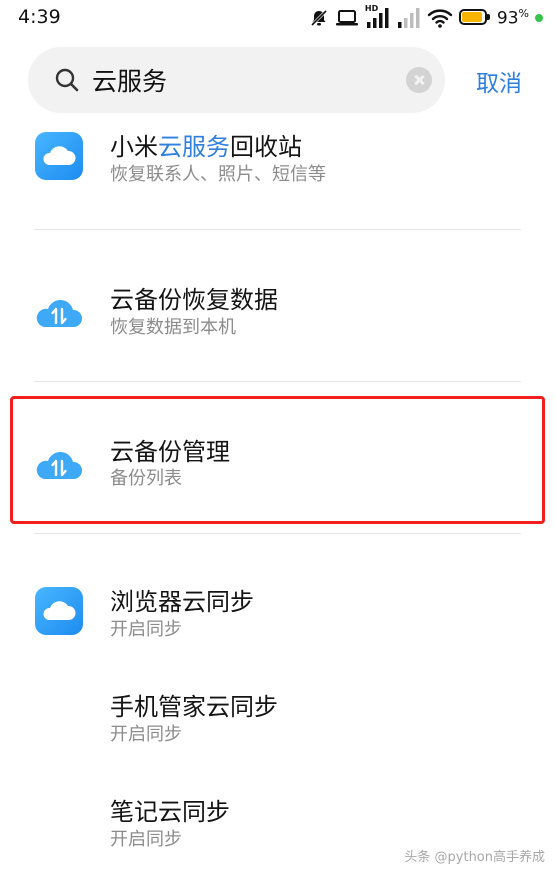 The height and width of the screenshot is (877, 555). I want to click on signal-weak-icon, so click(408, 18).